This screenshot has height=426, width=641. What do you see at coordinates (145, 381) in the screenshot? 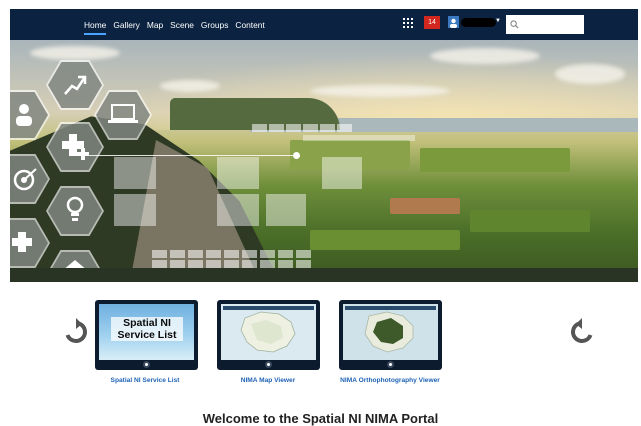
I see `card-caption: Spatial NI Service List` at bounding box center [145, 381].